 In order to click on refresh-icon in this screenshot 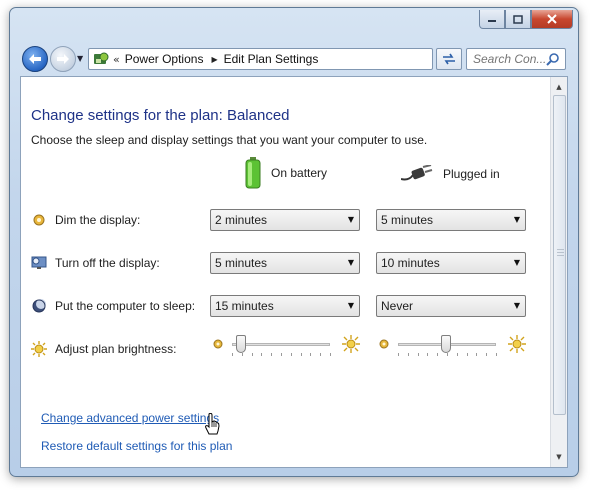, I will do `click(449, 59)`.